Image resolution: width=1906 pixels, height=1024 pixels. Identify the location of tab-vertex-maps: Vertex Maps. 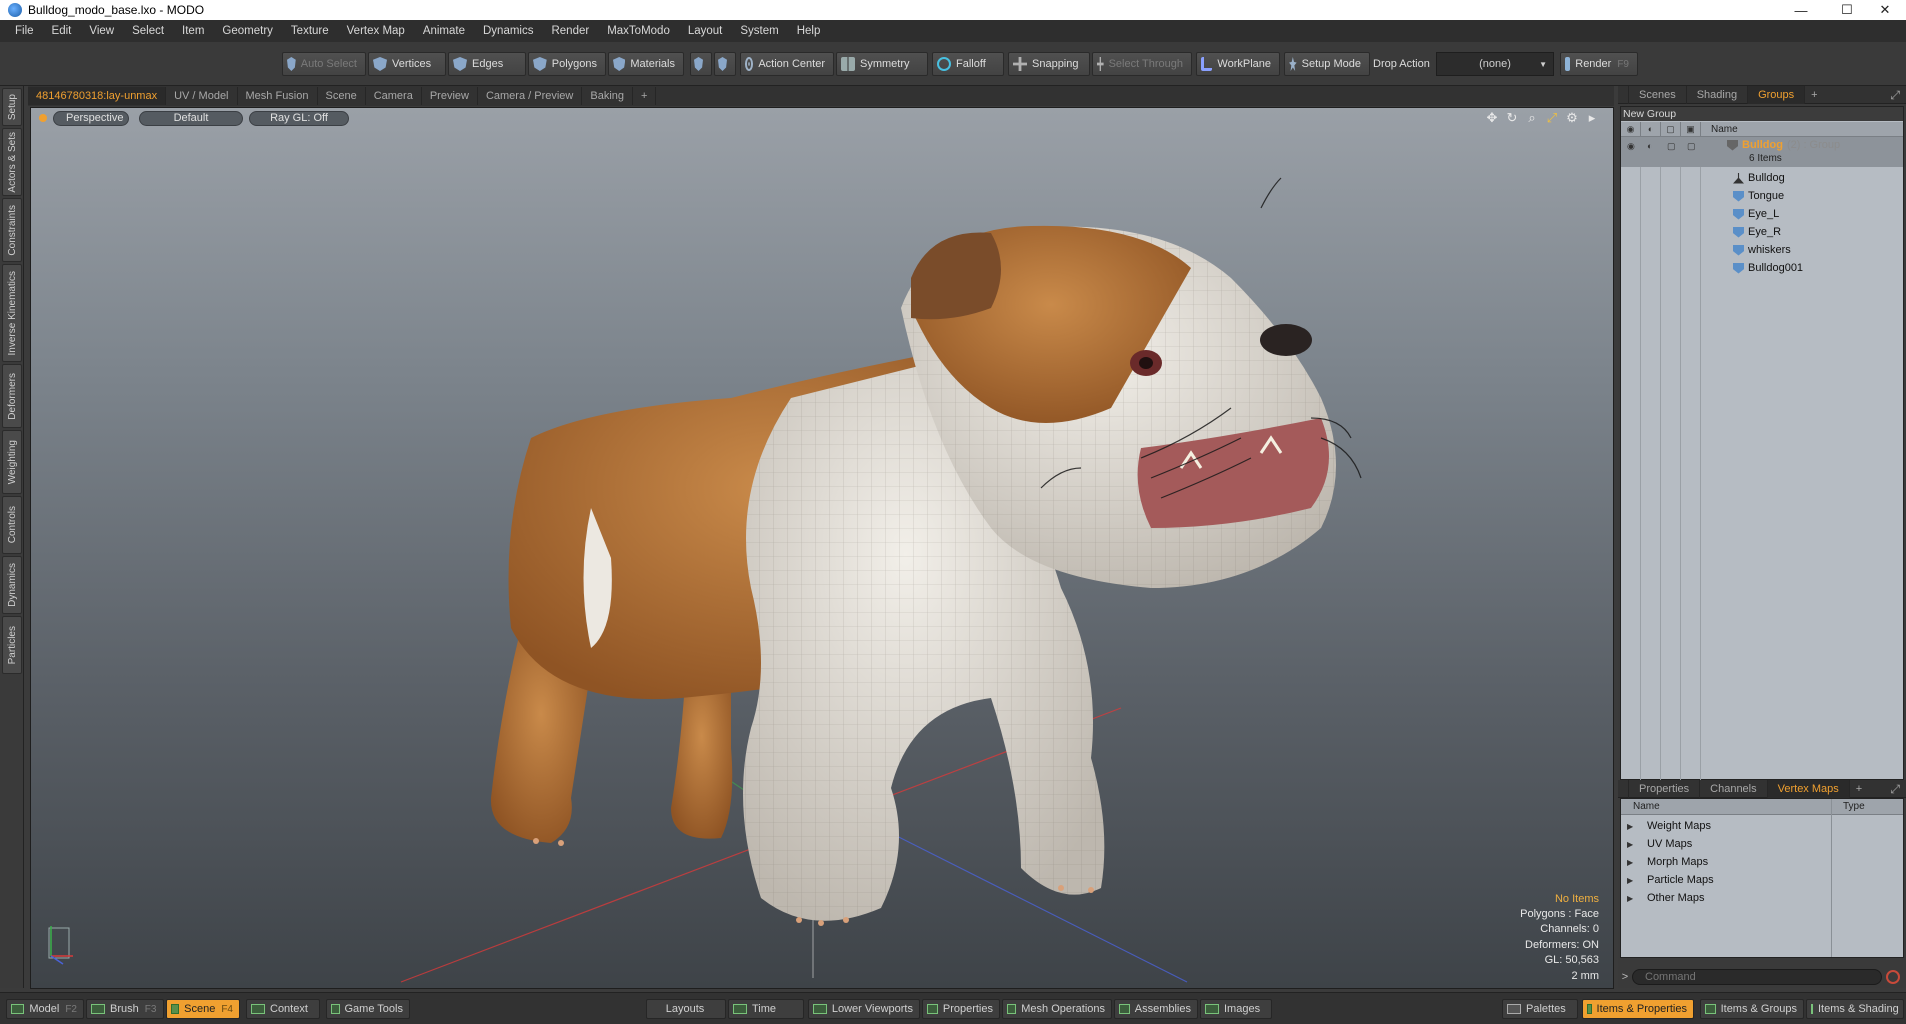
(1808, 788).